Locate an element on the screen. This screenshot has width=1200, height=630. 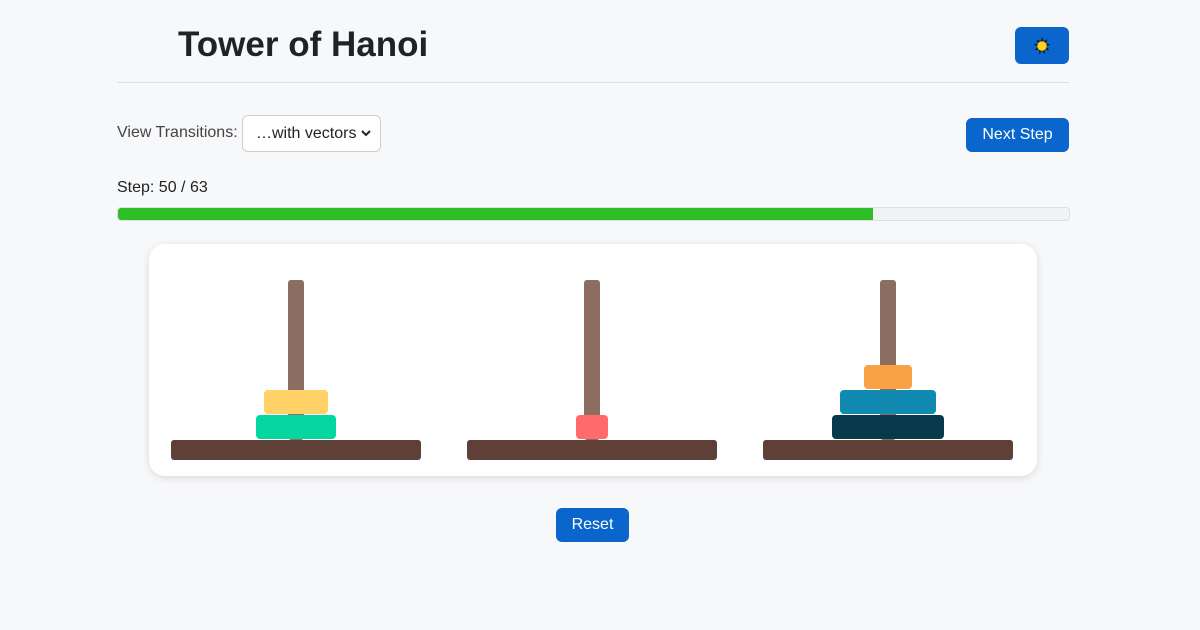
progress-bar is located at coordinates (593, 214).